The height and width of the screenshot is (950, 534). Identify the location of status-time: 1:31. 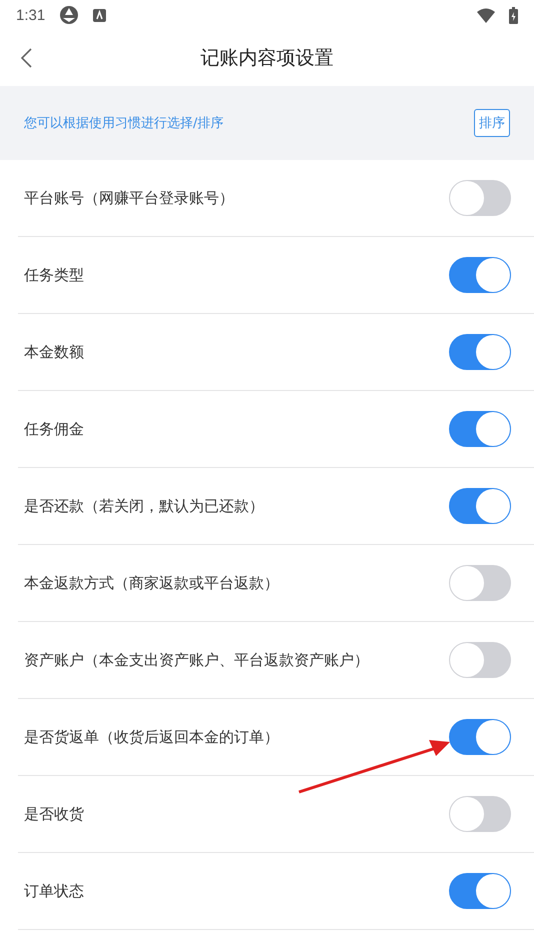
(31, 15).